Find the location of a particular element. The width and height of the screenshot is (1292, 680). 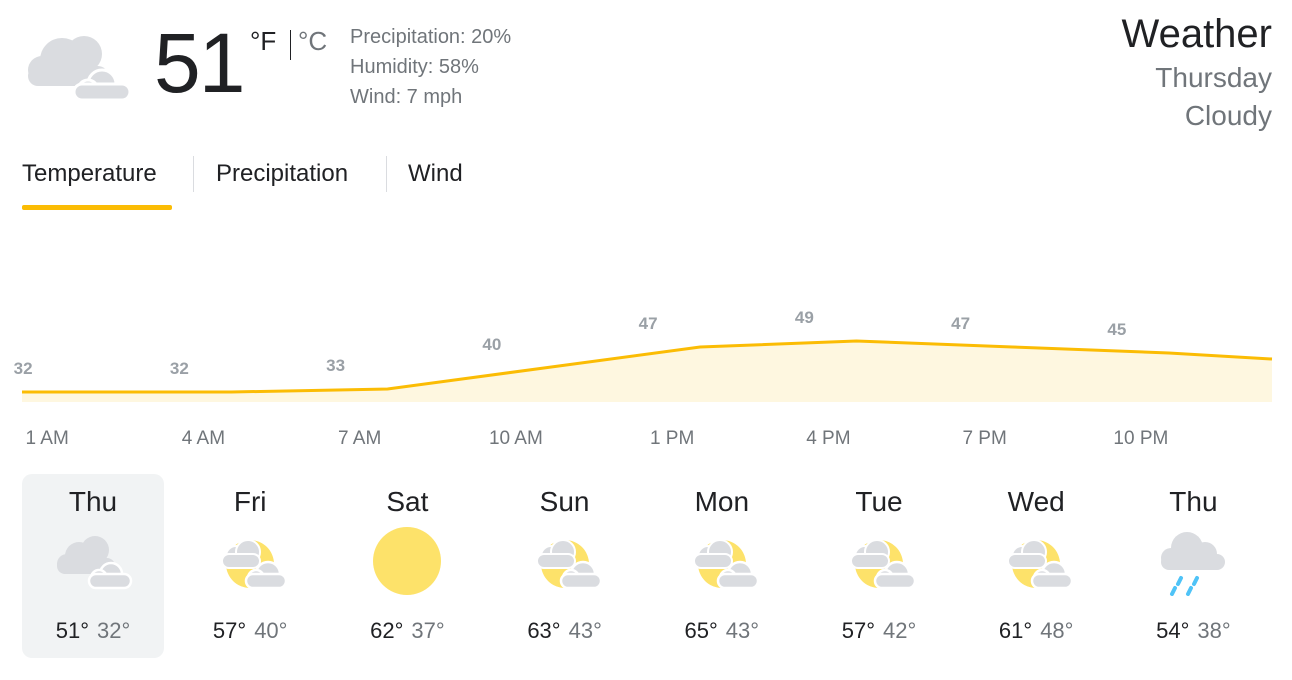

weather-title: Weather is located at coordinates (1196, 34).